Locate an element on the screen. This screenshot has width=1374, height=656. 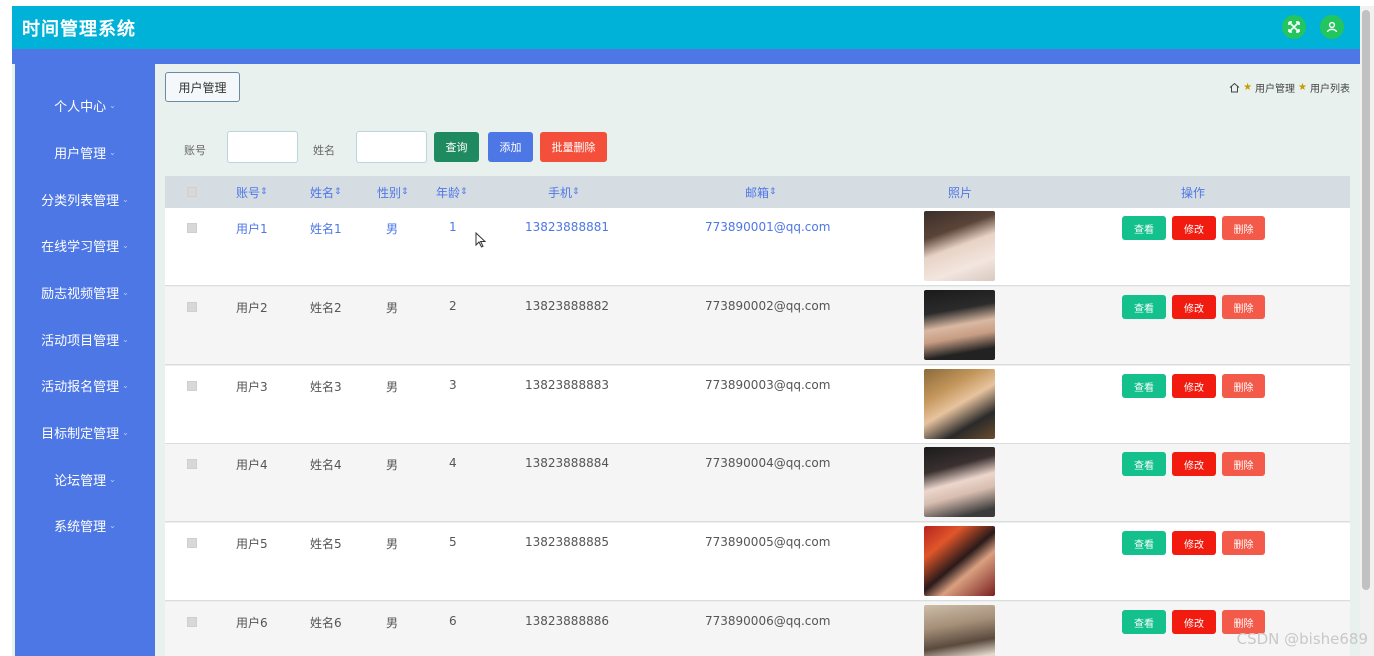
scrollbar-thumb is located at coordinates (1366, 300).